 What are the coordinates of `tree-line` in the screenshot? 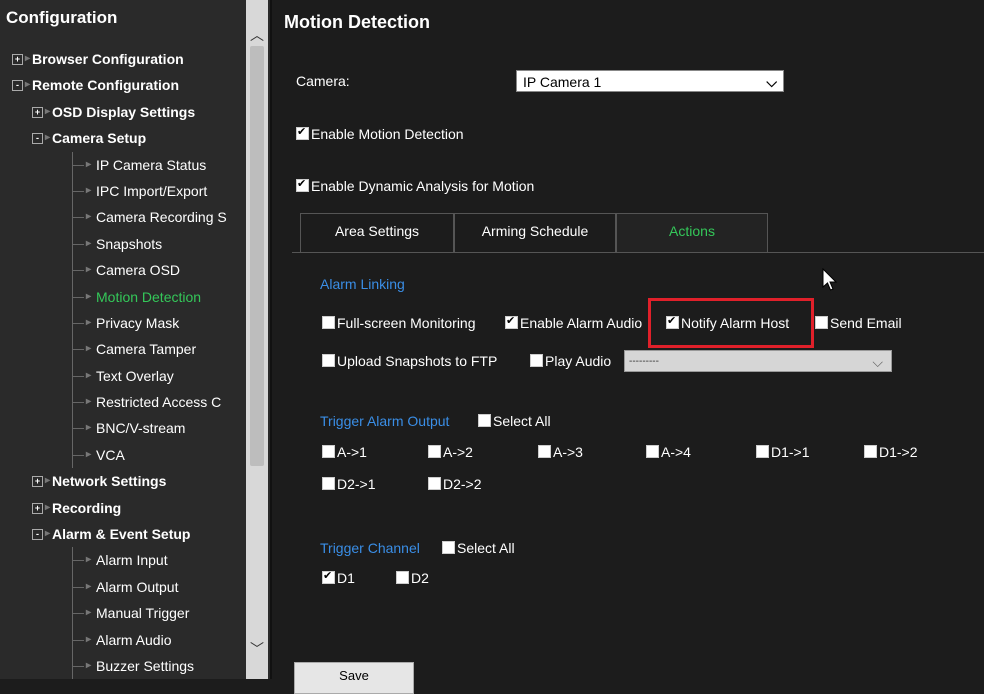 It's located at (78, 561).